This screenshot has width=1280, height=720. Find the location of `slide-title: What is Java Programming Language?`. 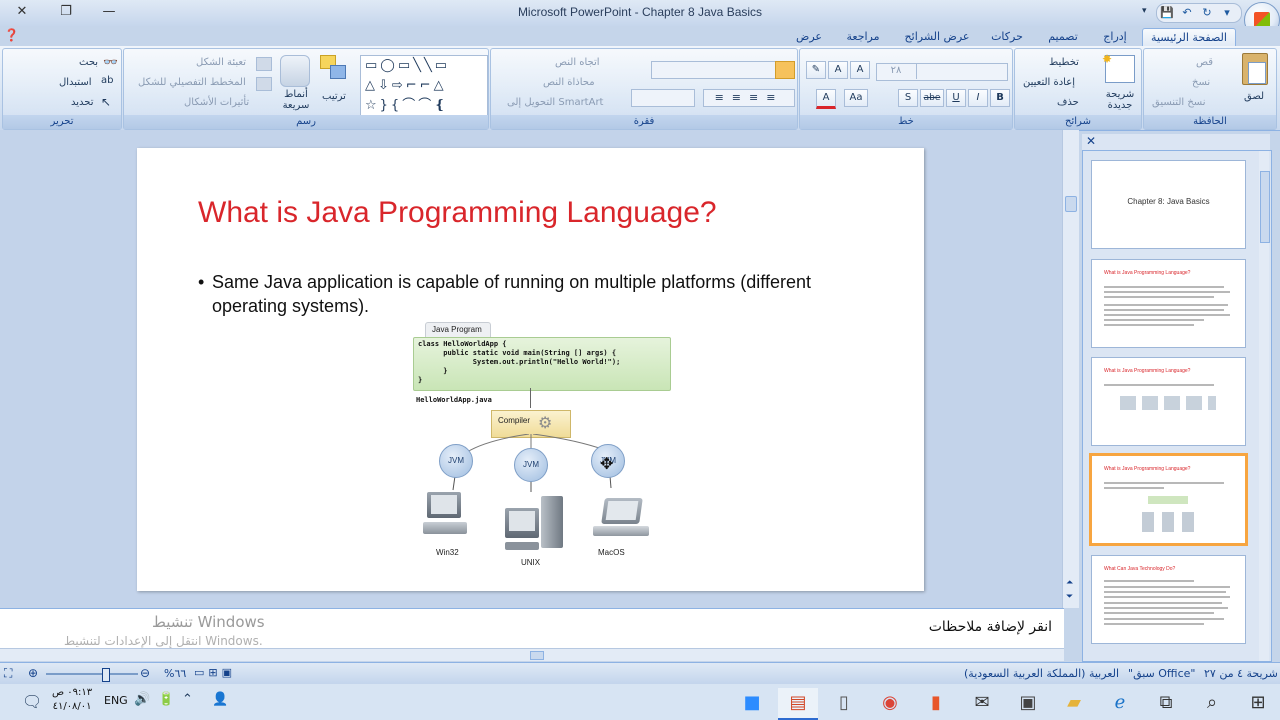

slide-title: What is Java Programming Language? is located at coordinates (457, 213).